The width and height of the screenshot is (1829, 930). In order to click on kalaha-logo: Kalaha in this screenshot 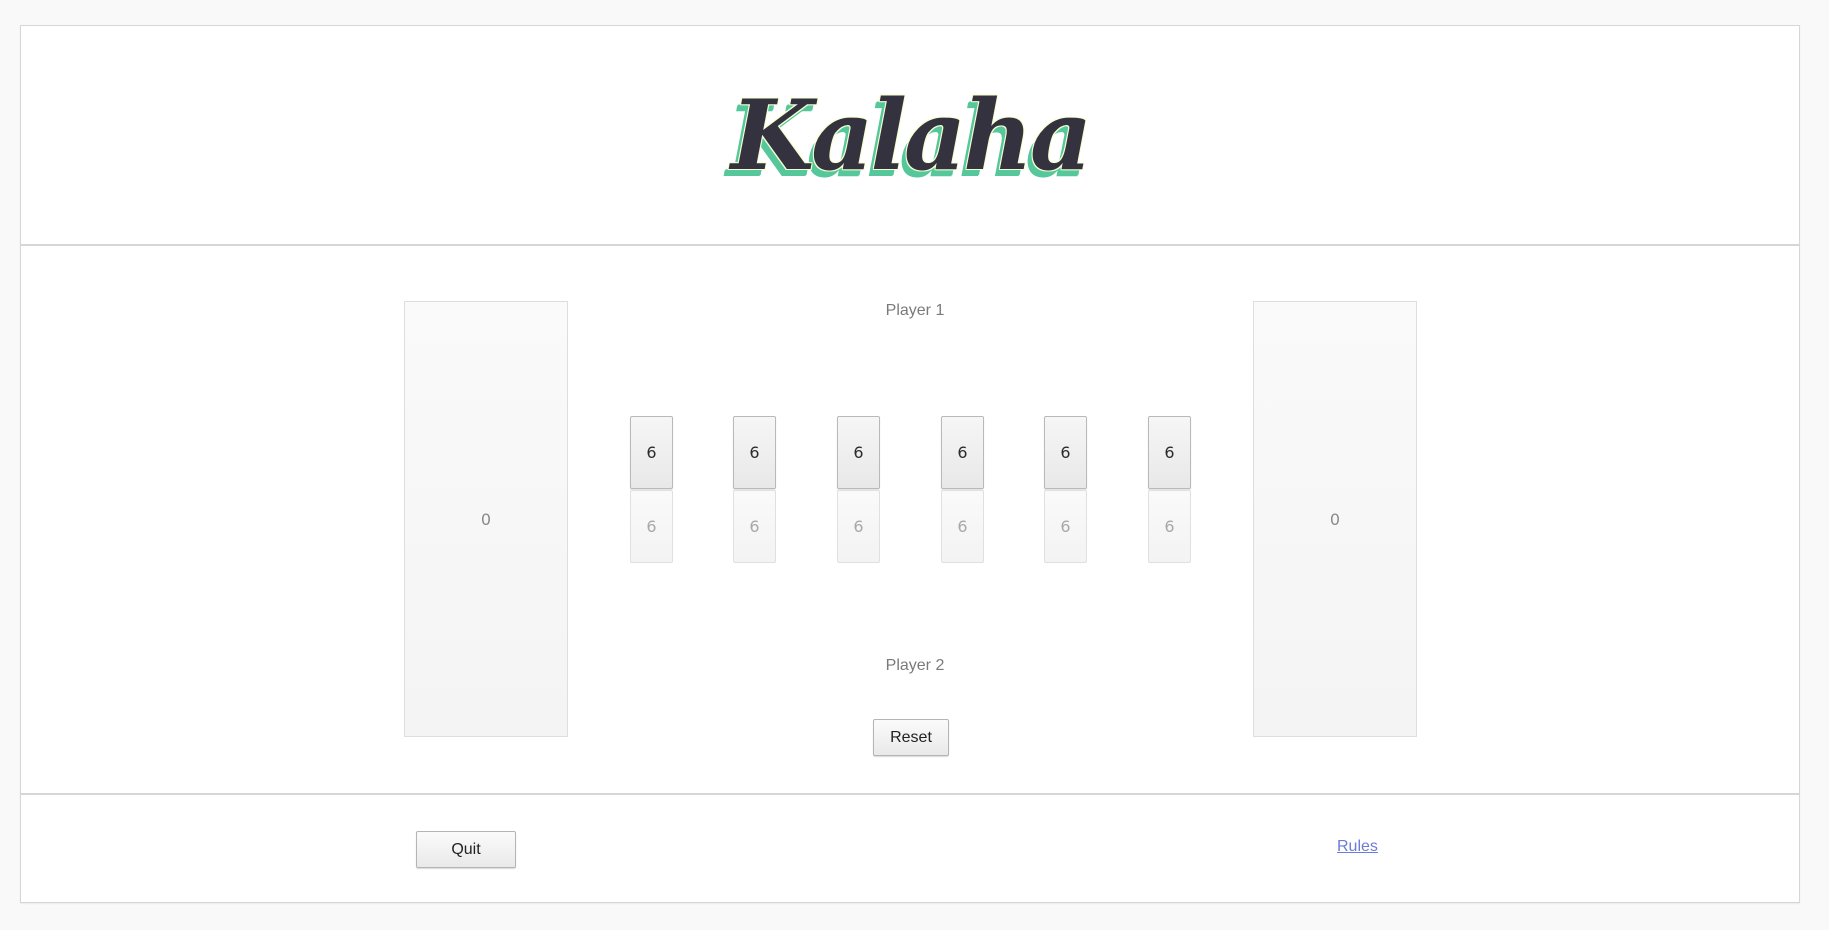, I will do `click(911, 135)`.